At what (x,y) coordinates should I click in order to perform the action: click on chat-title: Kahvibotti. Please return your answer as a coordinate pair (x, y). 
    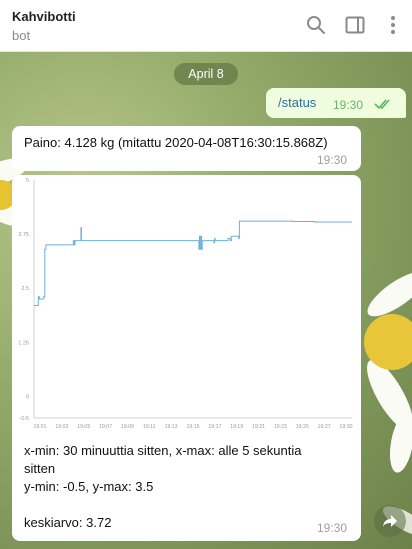
    Looking at the image, I should click on (44, 16).